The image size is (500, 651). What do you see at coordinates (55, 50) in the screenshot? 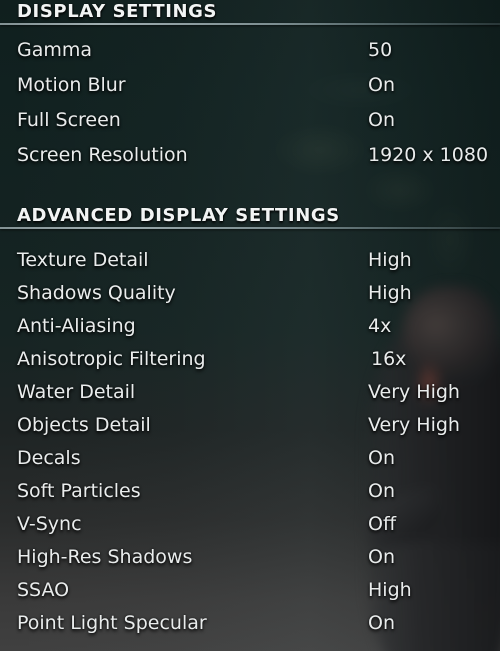
I see `setting-label-gamma: Gamma` at bounding box center [55, 50].